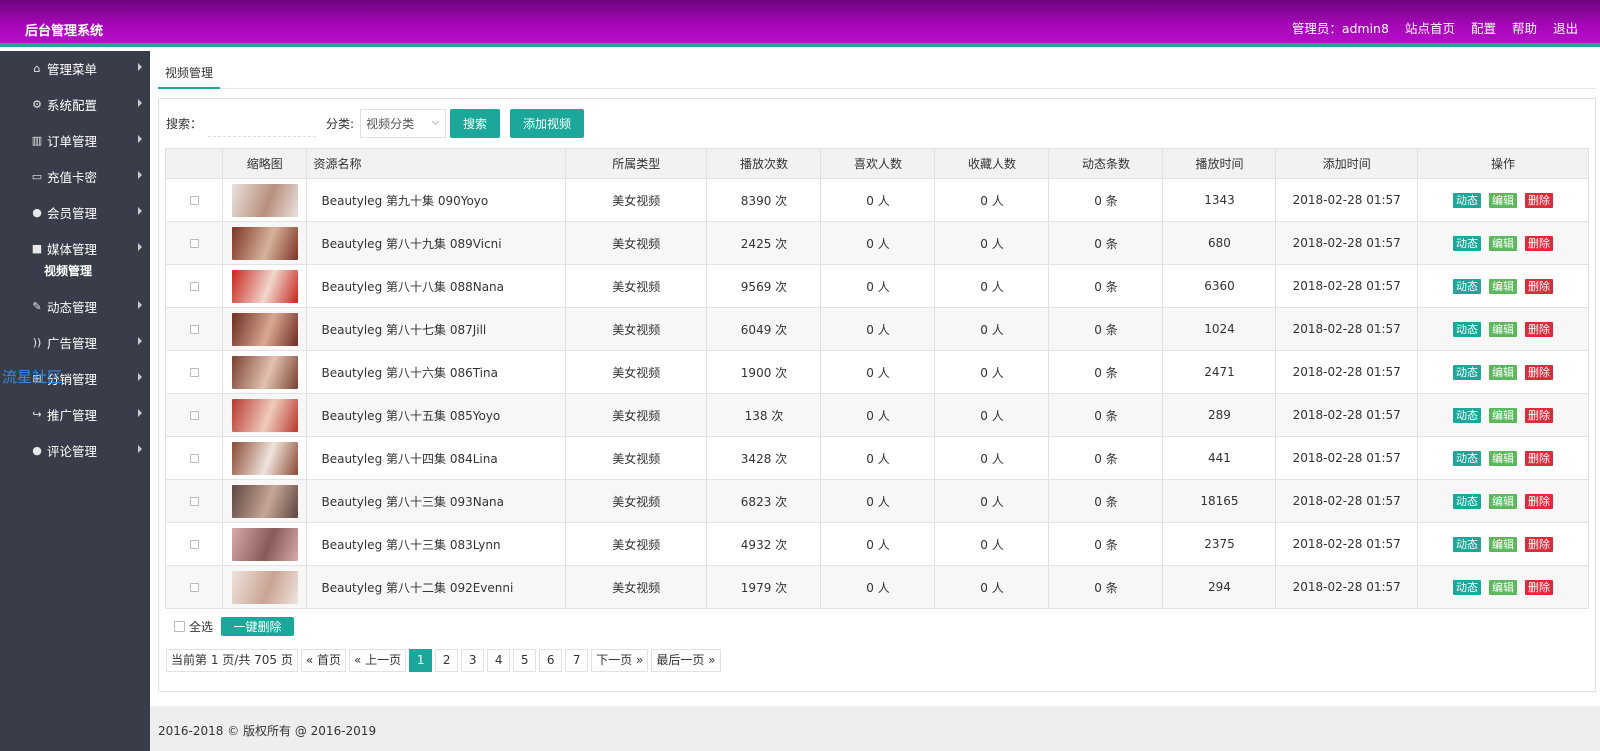 The image size is (1600, 751). I want to click on sidebar-item-3: ▥ 订单管理, so click(75, 140).